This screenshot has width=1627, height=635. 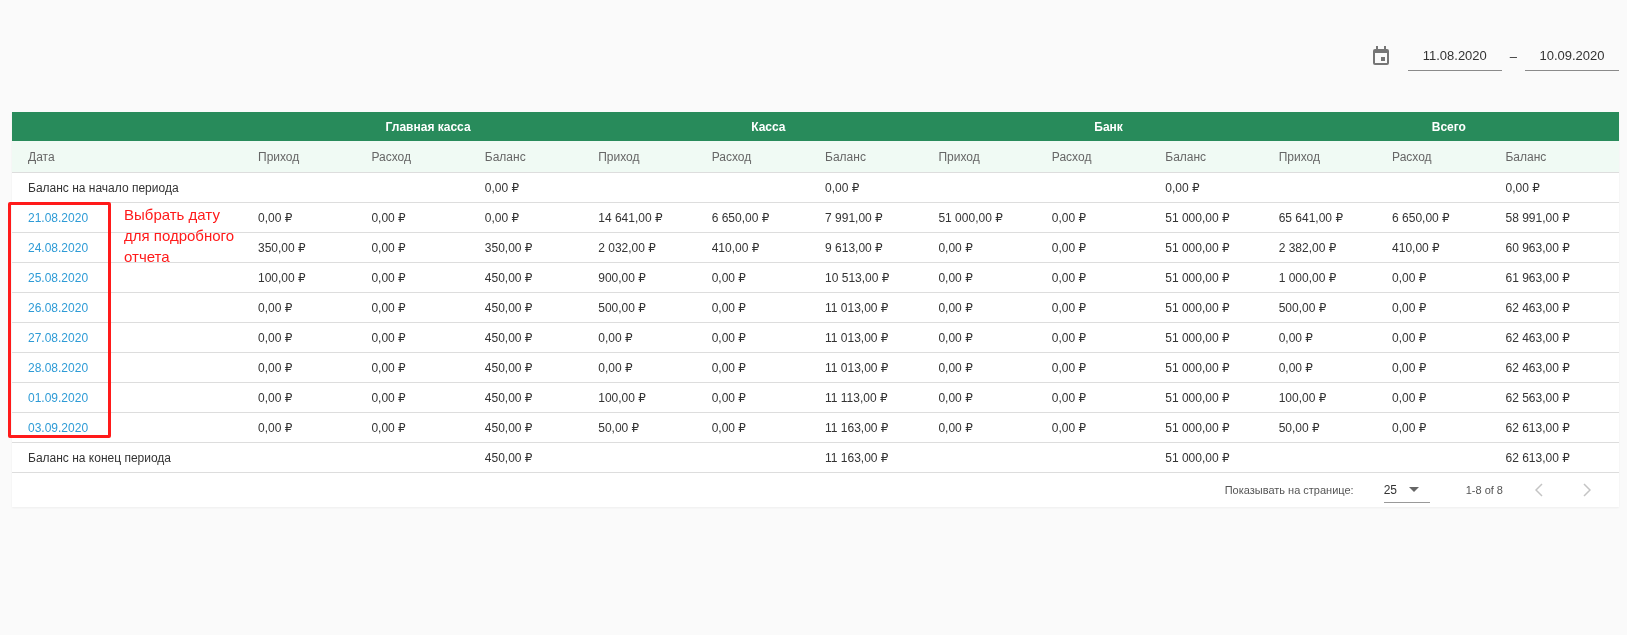 What do you see at coordinates (882, 457) in the screenshot?
I see `amount-cell: 11 163,00 ₽` at bounding box center [882, 457].